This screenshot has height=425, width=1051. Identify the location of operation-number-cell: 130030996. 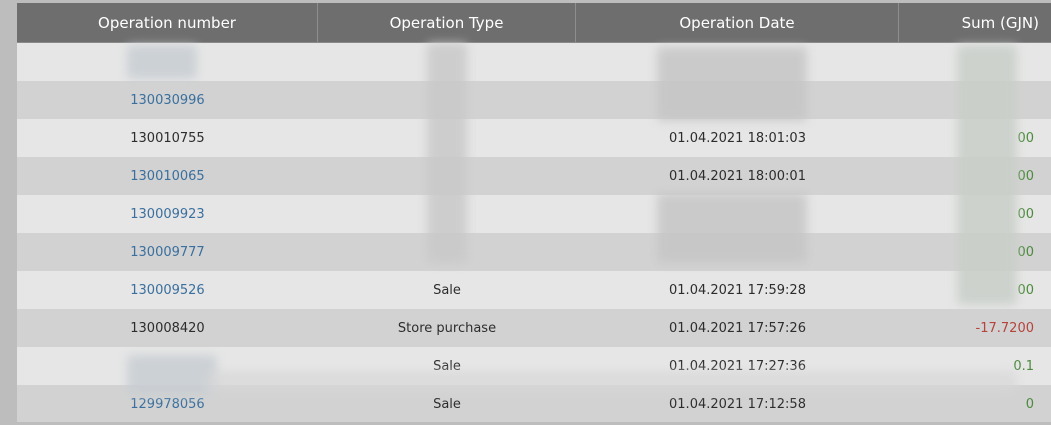
(167, 100).